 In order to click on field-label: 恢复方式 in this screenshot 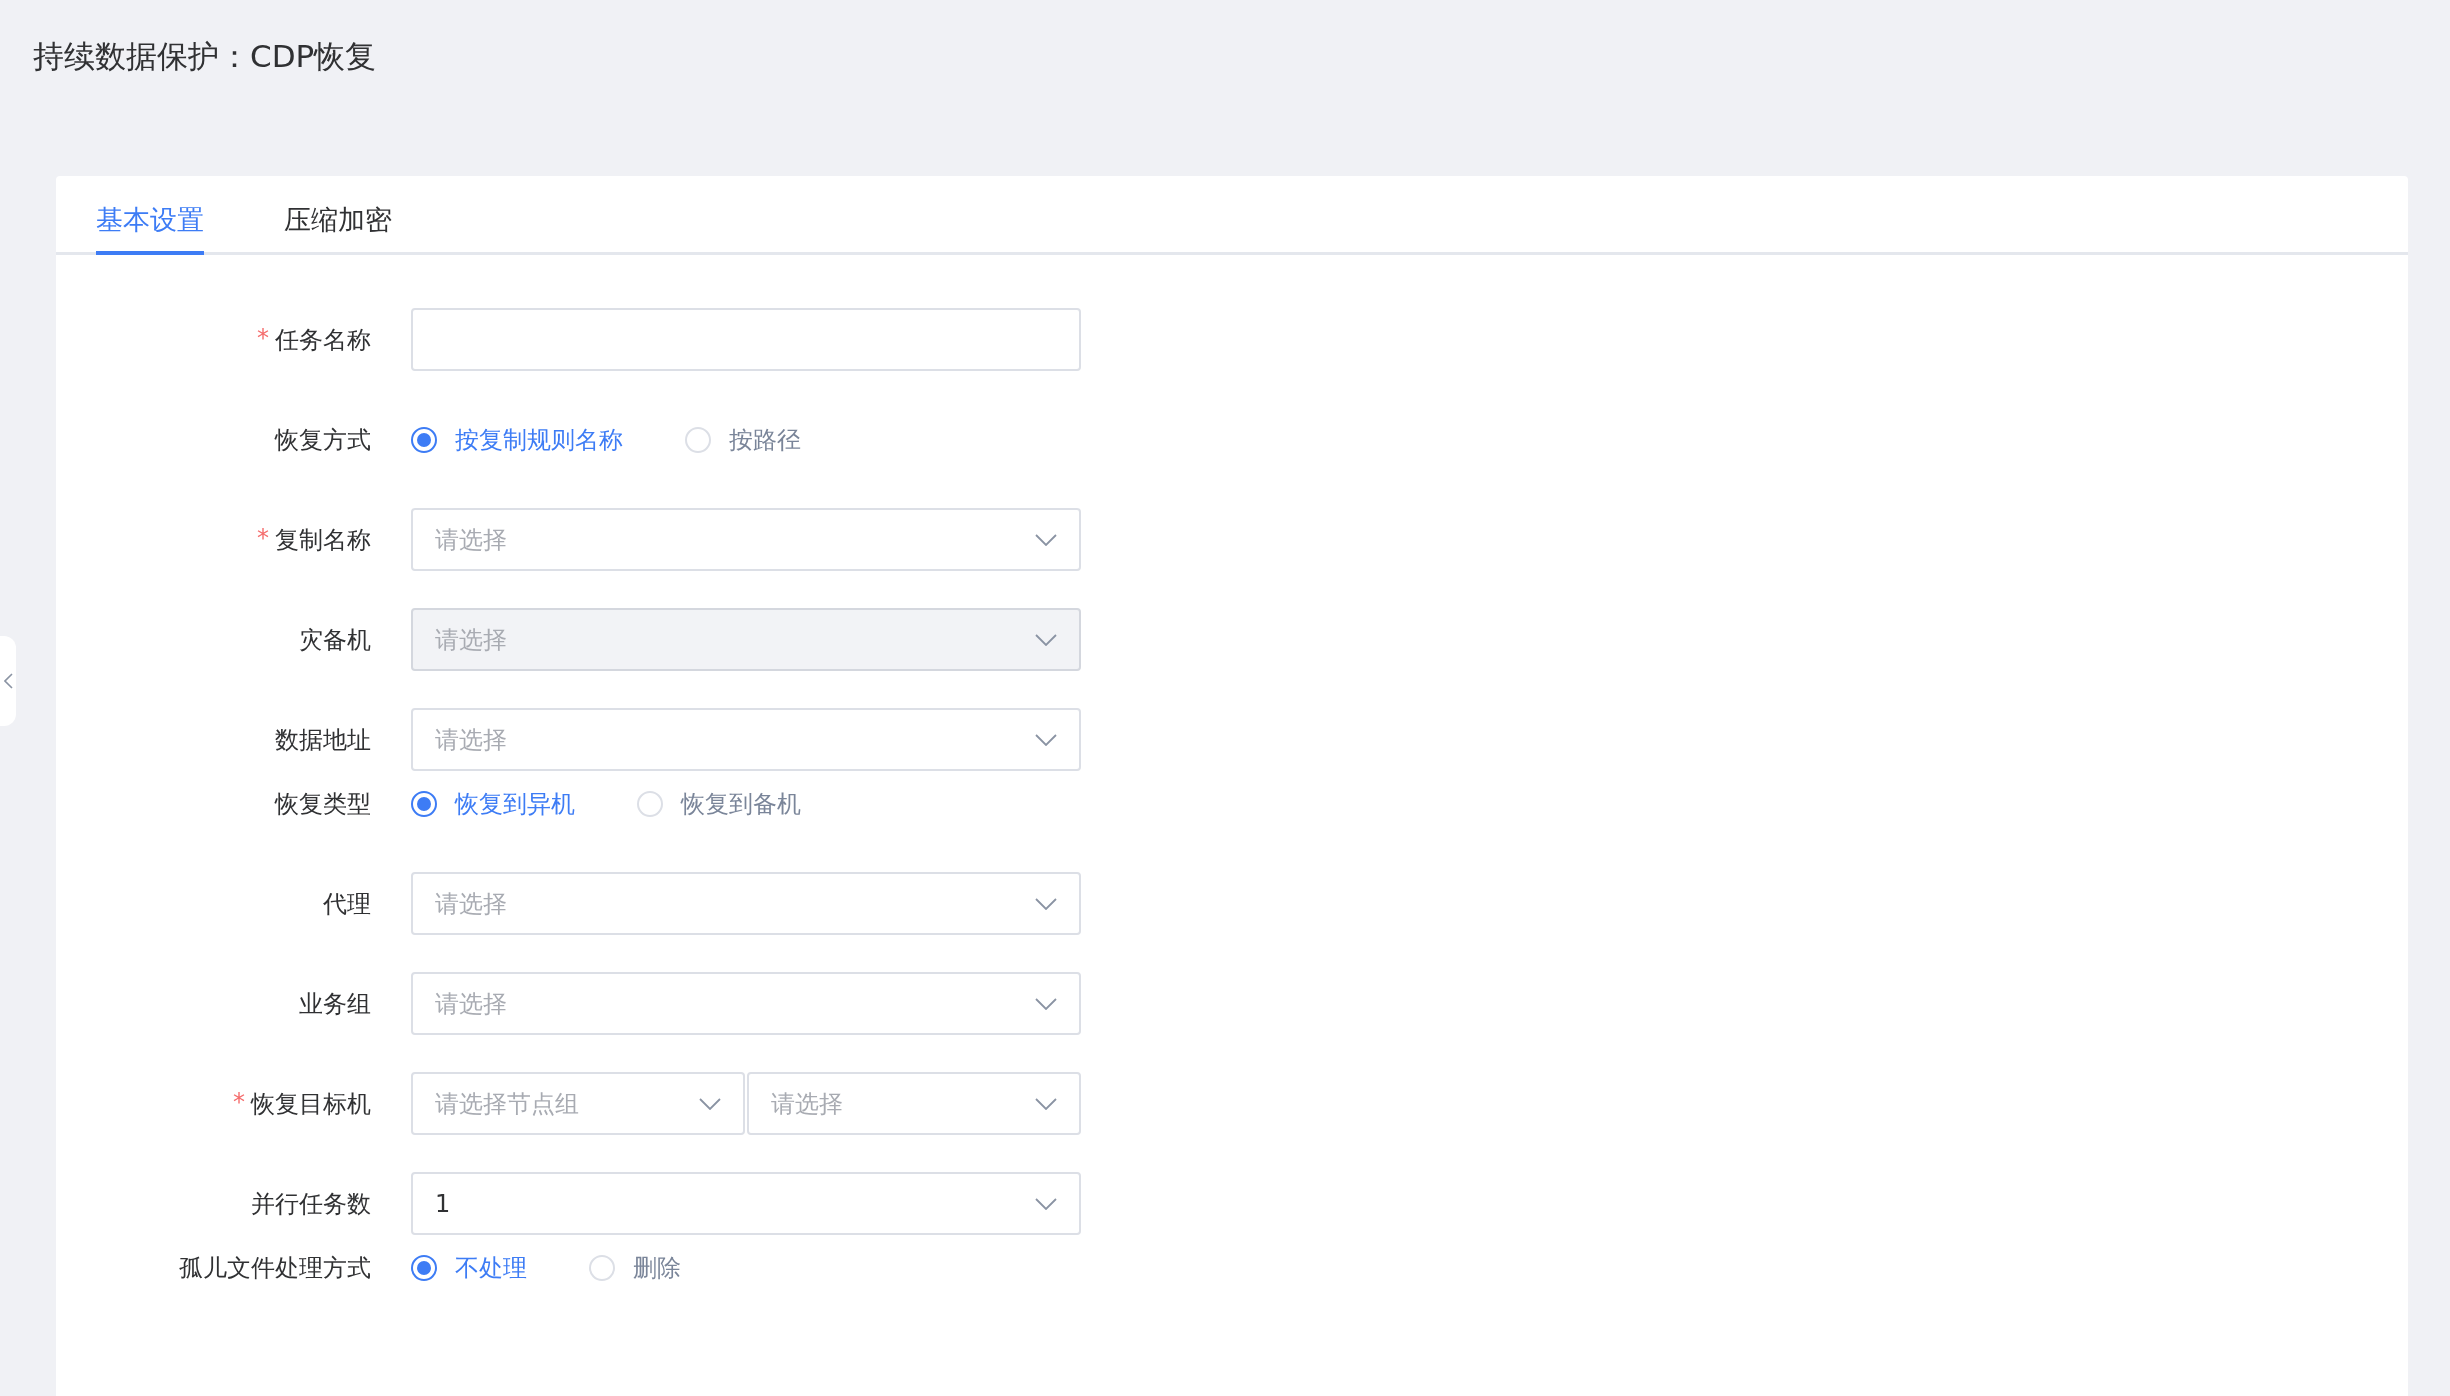, I will do `click(323, 440)`.